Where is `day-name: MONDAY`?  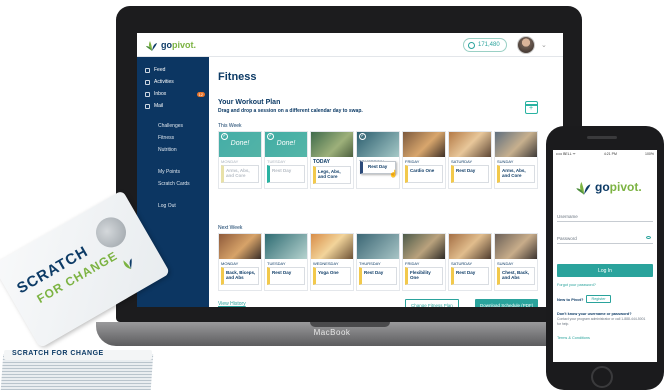
day-name: MONDAY is located at coordinates (230, 161).